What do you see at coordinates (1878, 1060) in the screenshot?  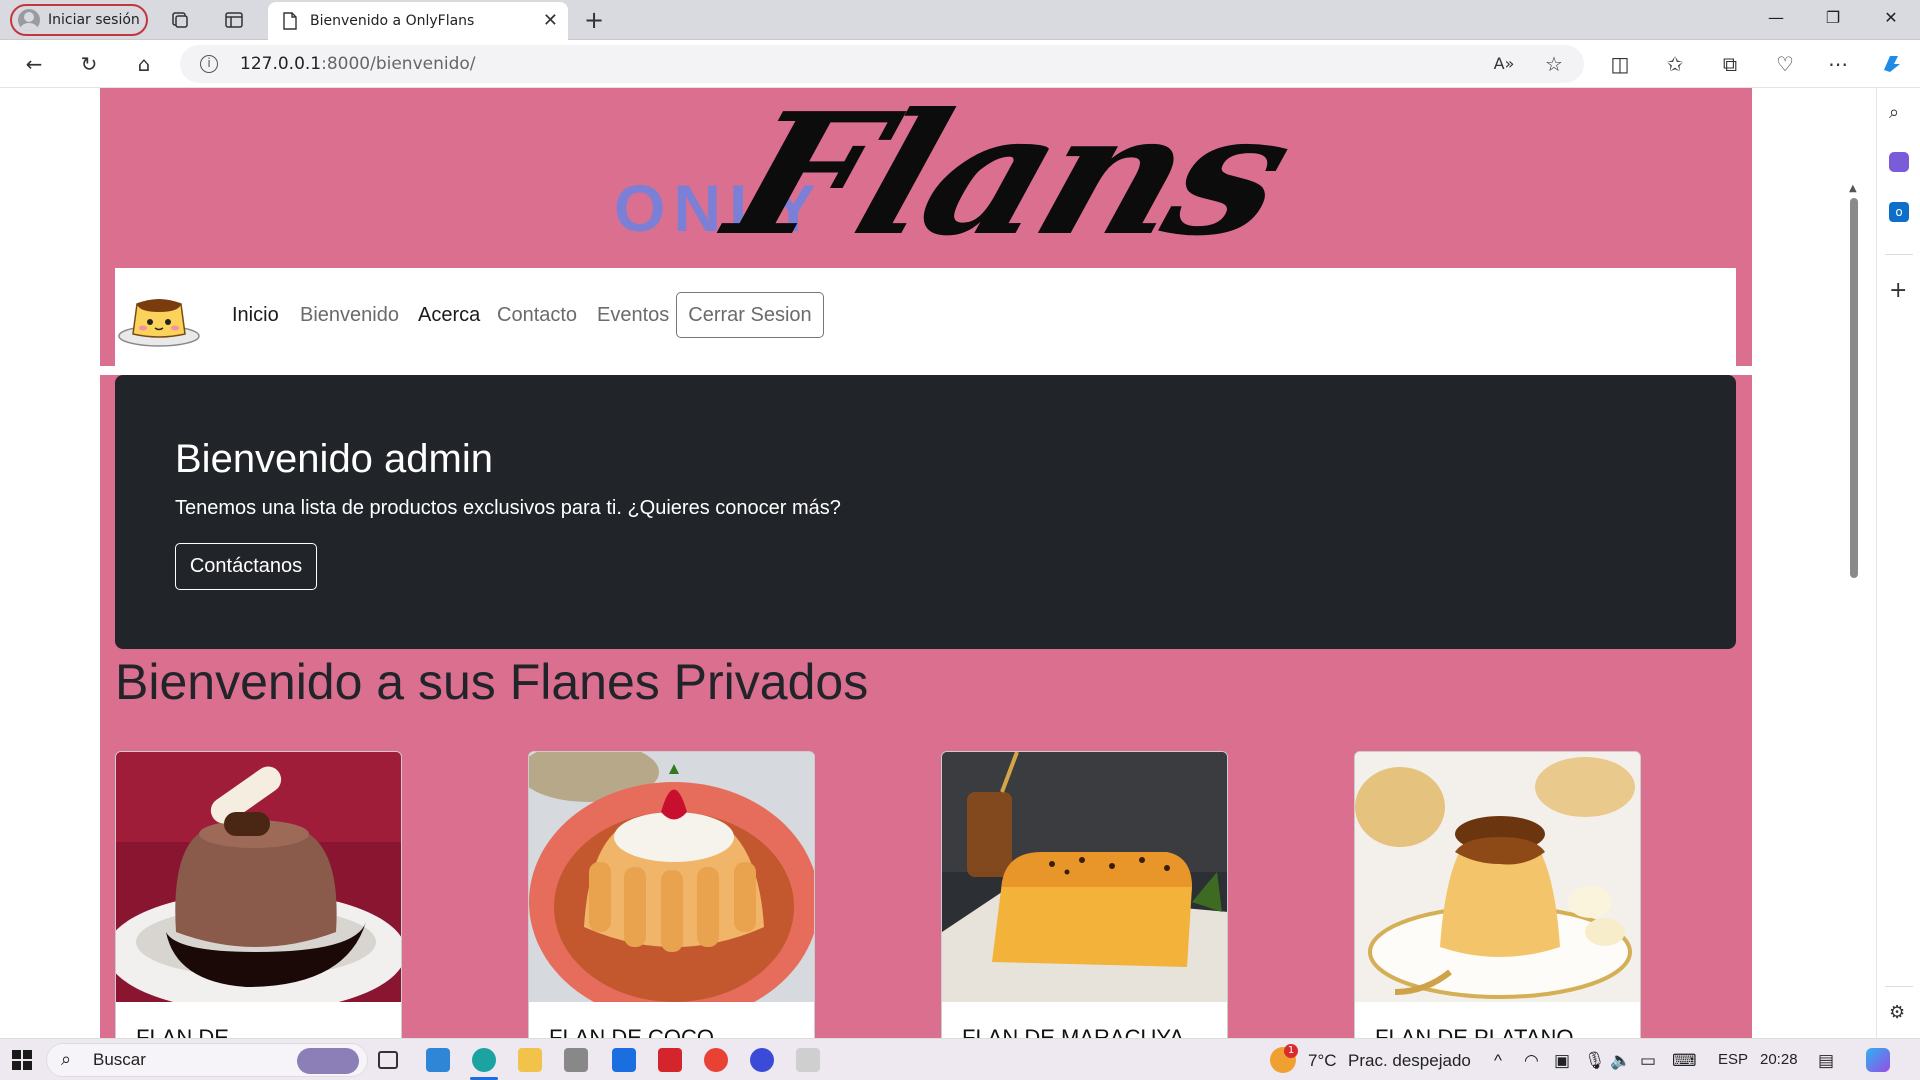 I see `copilot-taskbar-icon` at bounding box center [1878, 1060].